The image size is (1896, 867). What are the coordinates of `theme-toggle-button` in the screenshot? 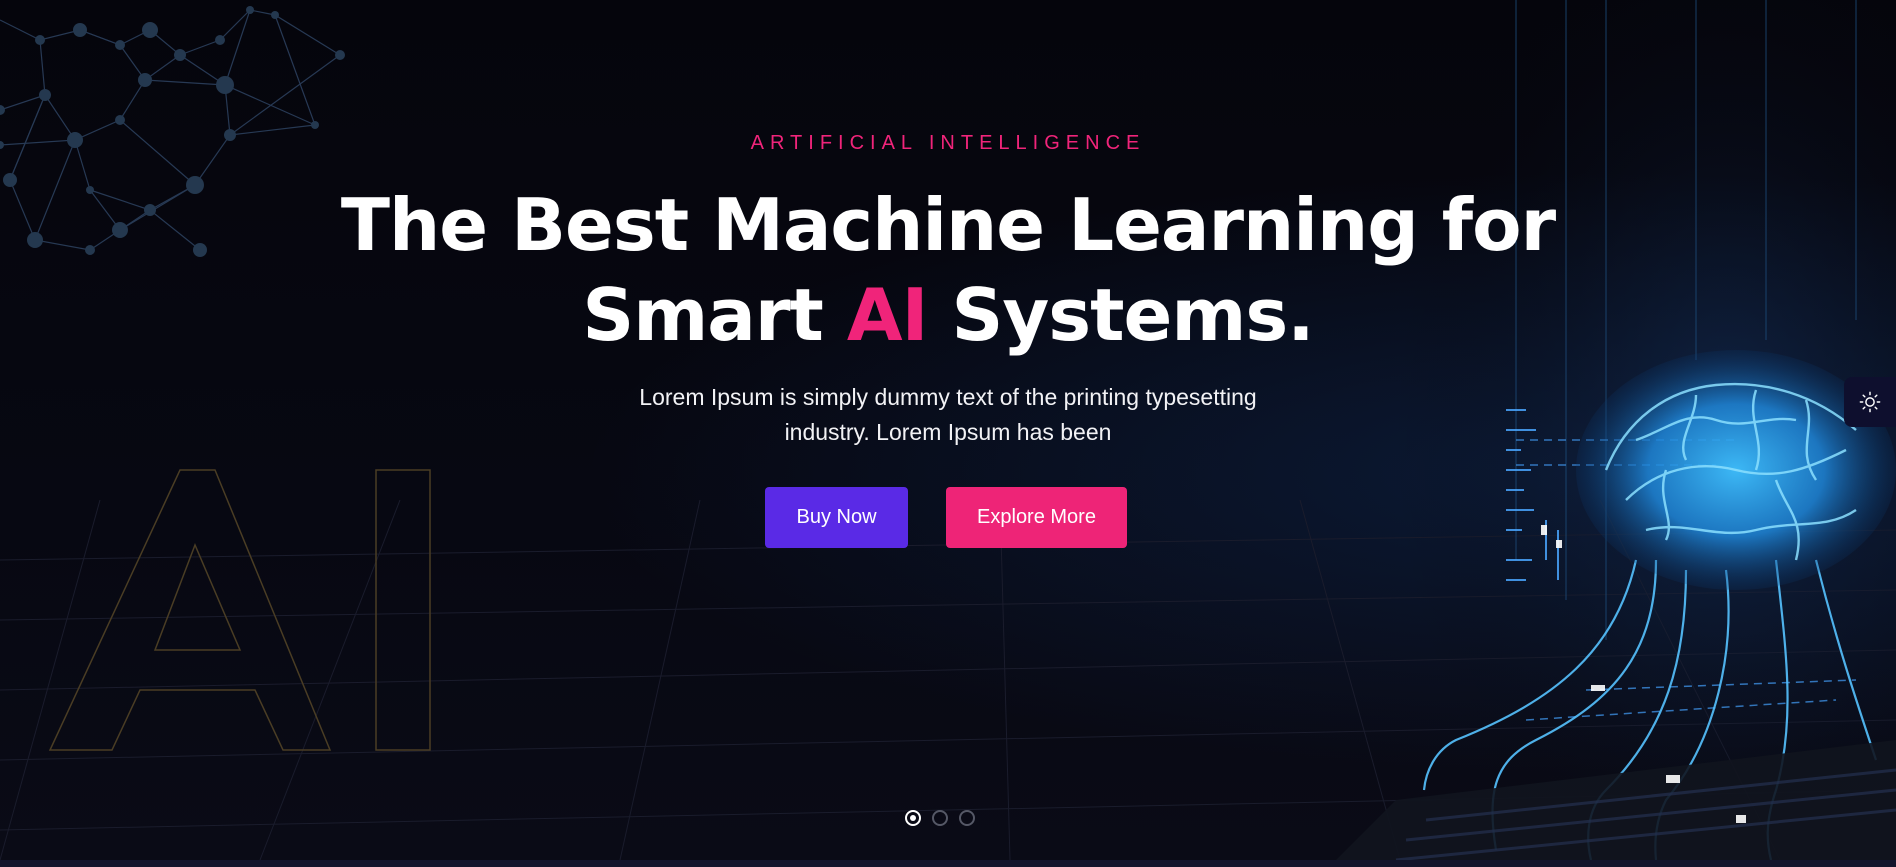 It's located at (1870, 402).